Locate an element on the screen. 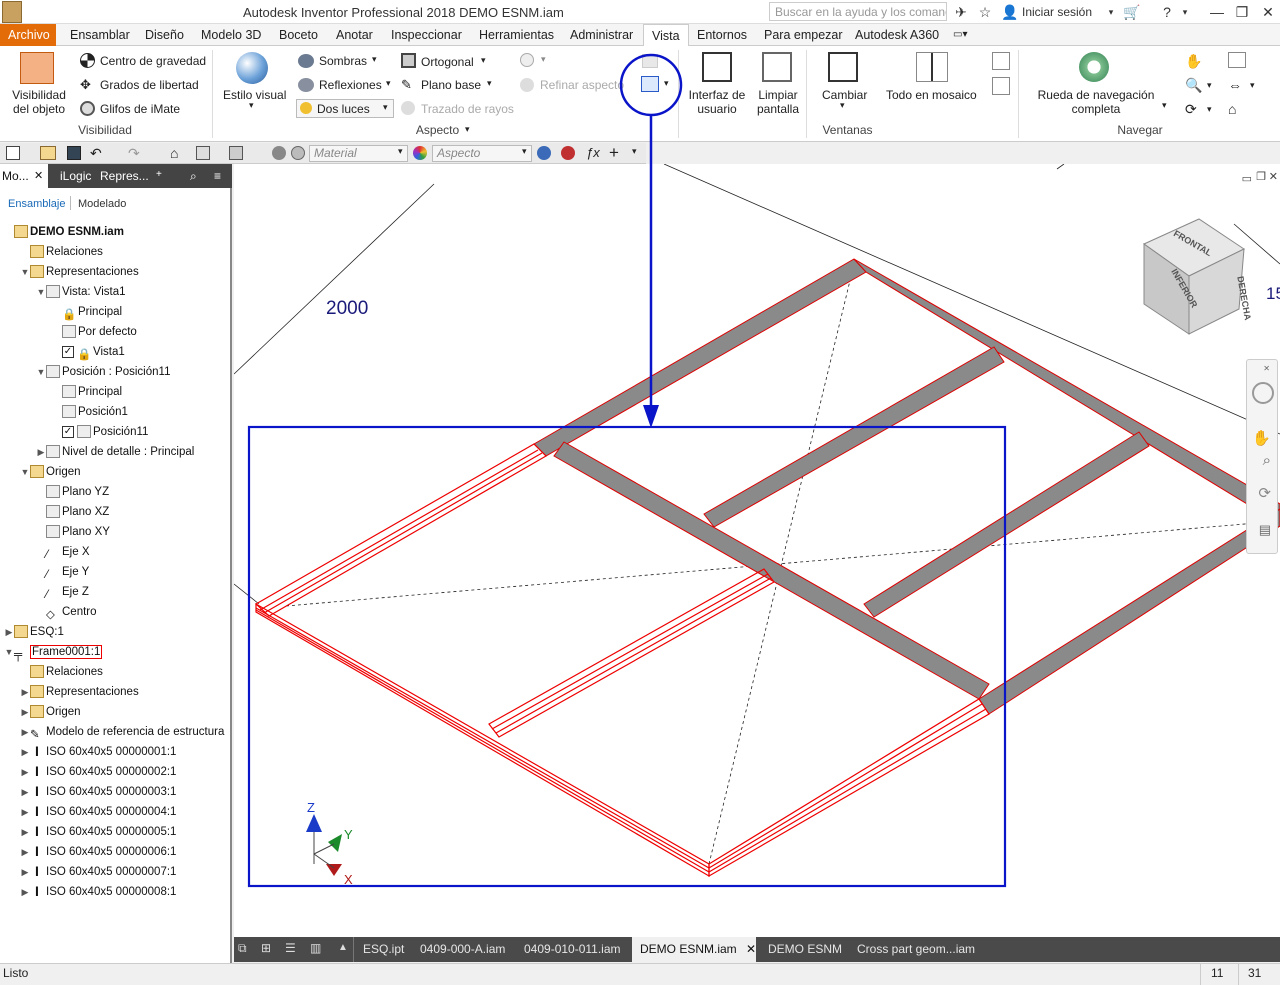 The width and height of the screenshot is (1280, 985). tab-entornos: Entornos is located at coordinates (722, 35).